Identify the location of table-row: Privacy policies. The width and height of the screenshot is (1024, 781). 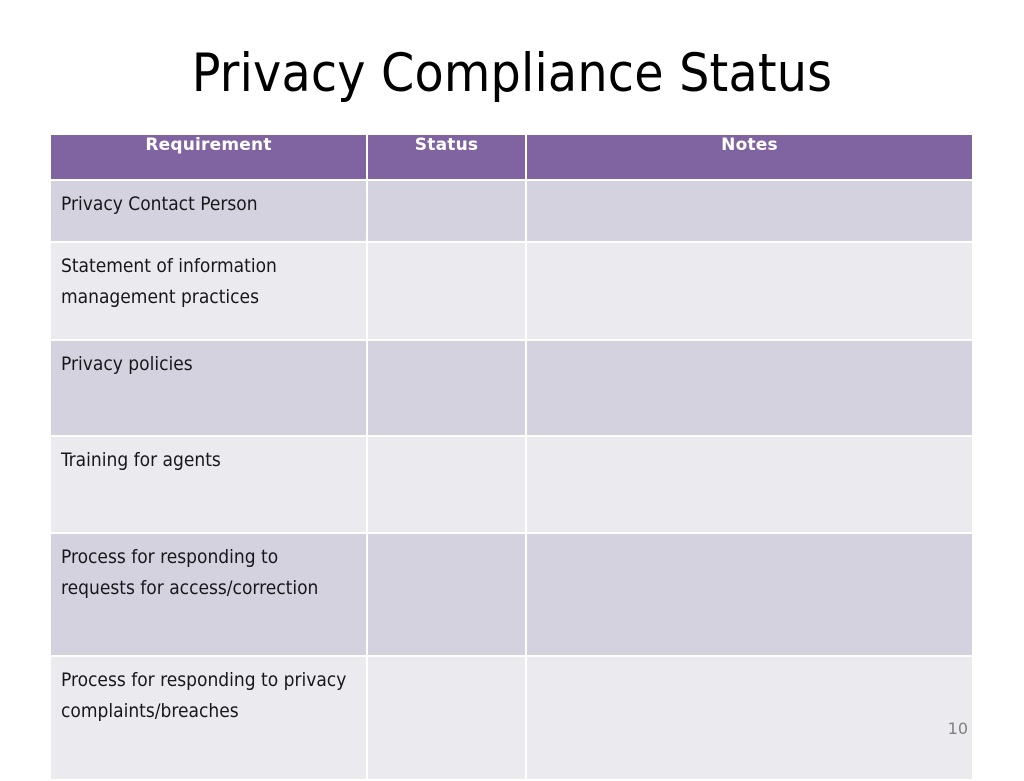
(511, 389).